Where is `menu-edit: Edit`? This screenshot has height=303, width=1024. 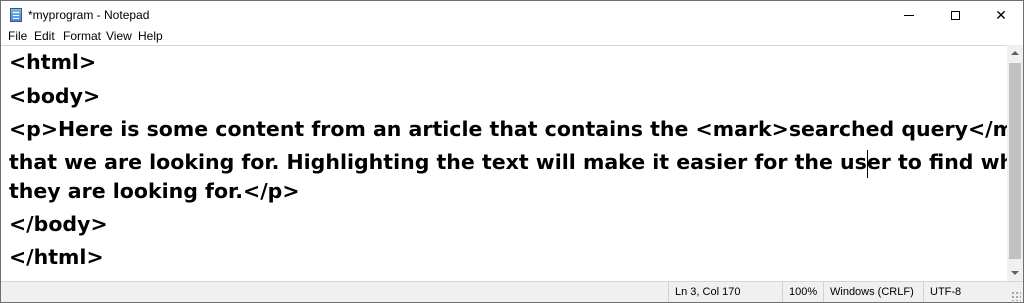 menu-edit: Edit is located at coordinates (44, 37).